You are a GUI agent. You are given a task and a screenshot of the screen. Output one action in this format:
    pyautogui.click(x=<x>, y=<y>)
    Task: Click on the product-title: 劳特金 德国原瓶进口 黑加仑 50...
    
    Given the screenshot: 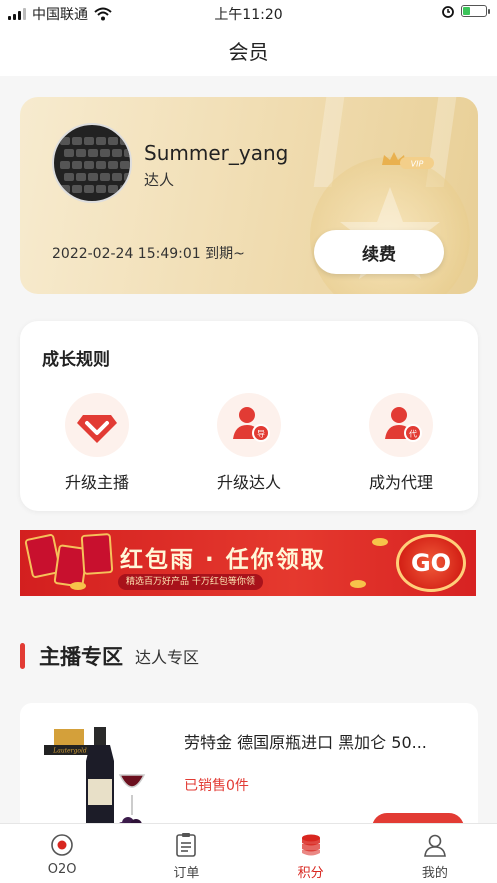 What is the action you would take?
    pyautogui.click(x=325, y=741)
    